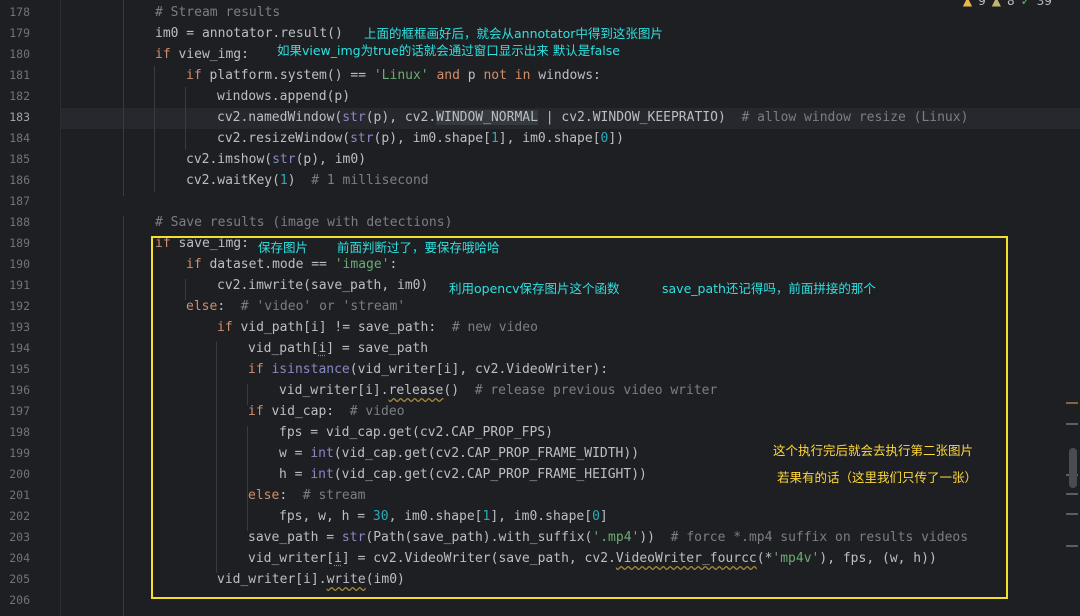 Image resolution: width=1080 pixels, height=616 pixels. I want to click on line-number: 191, so click(15, 285).